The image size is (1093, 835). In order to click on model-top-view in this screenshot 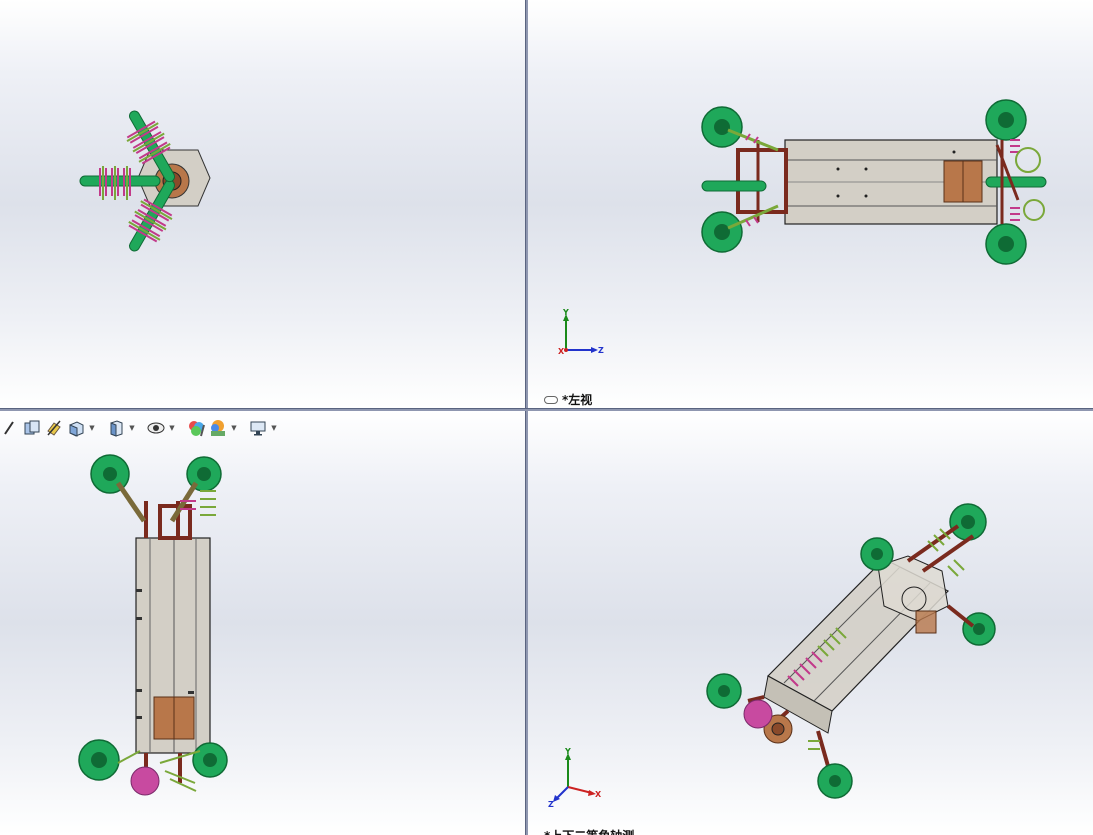, I will do `click(153, 625)`.